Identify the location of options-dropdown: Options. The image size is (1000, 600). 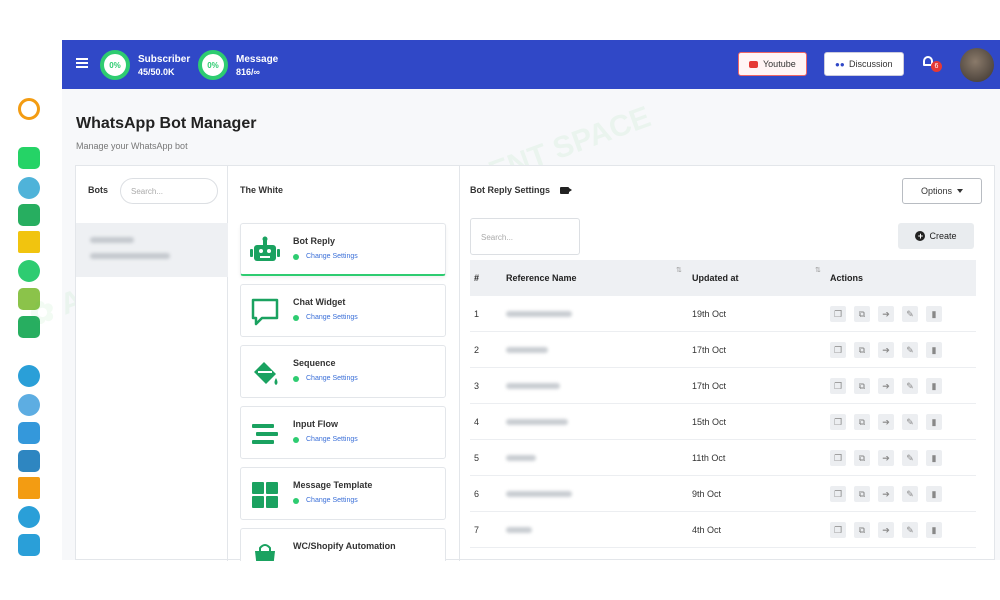
(942, 191).